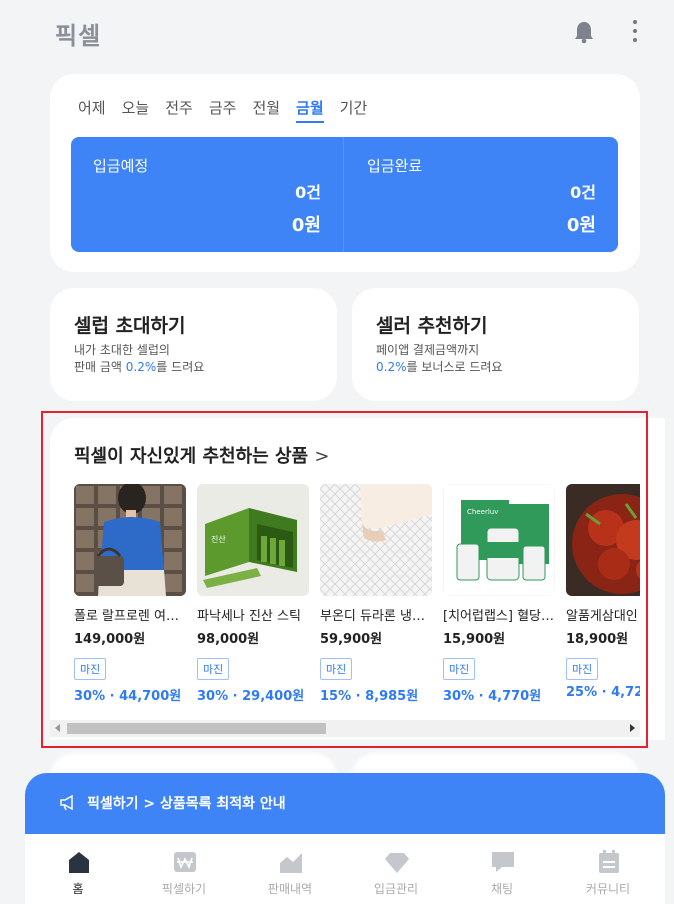 The image size is (674, 904). Describe the element at coordinates (251, 696) in the screenshot. I see `product-margin: 30% · 29,400원` at that location.